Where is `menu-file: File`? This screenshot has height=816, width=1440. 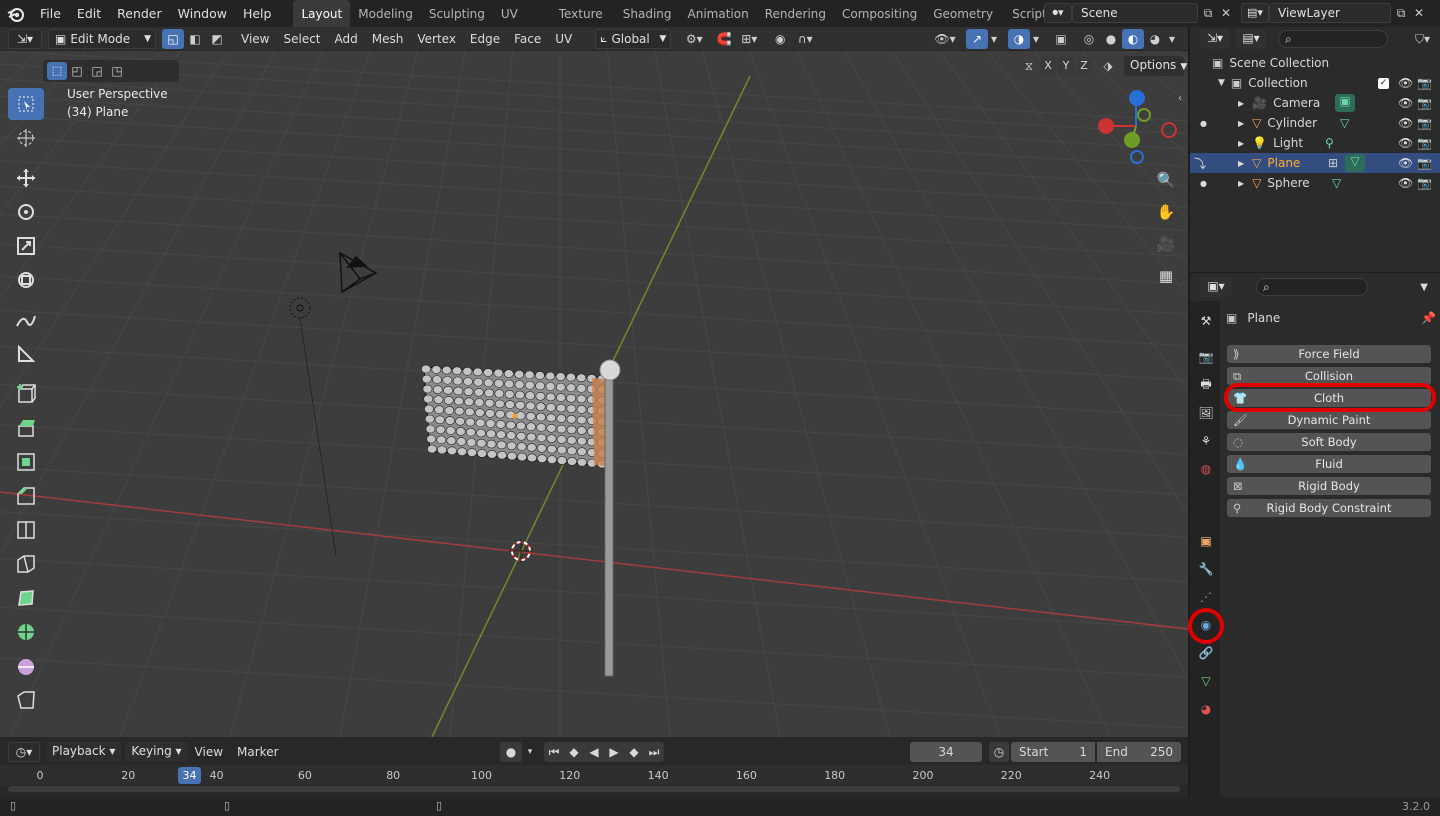
menu-file: File is located at coordinates (50, 13).